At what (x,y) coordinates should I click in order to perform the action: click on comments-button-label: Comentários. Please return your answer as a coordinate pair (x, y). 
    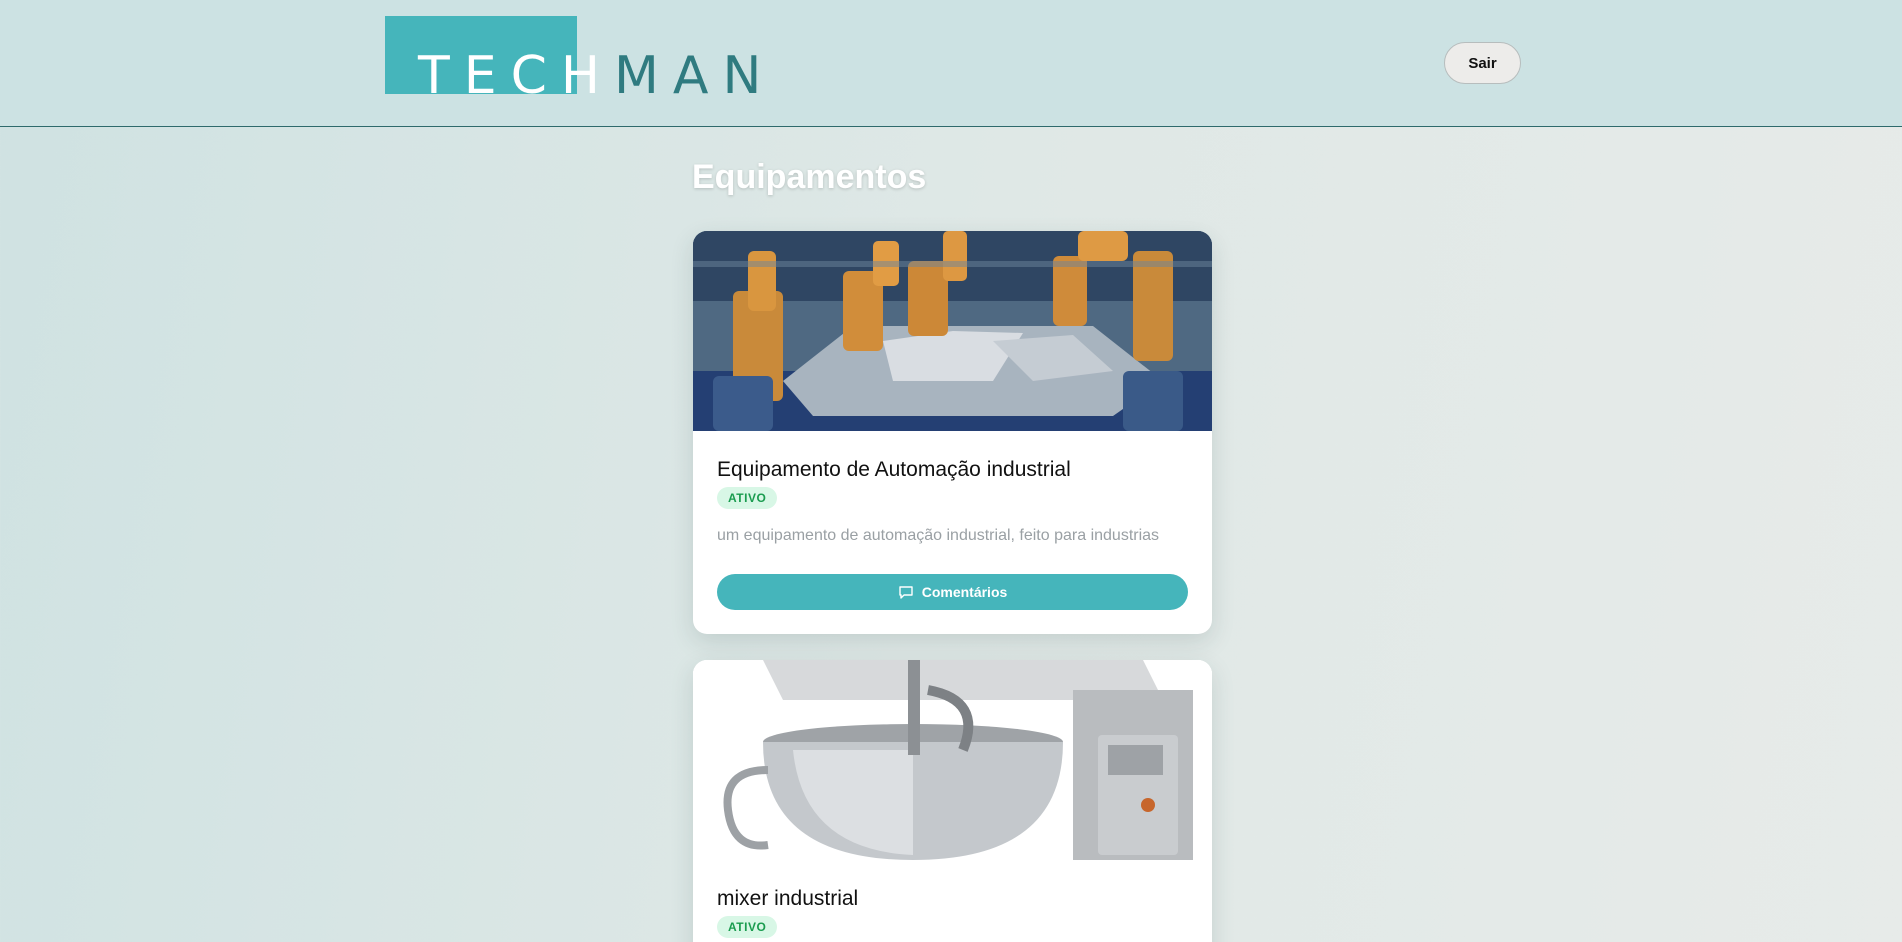
    Looking at the image, I should click on (964, 592).